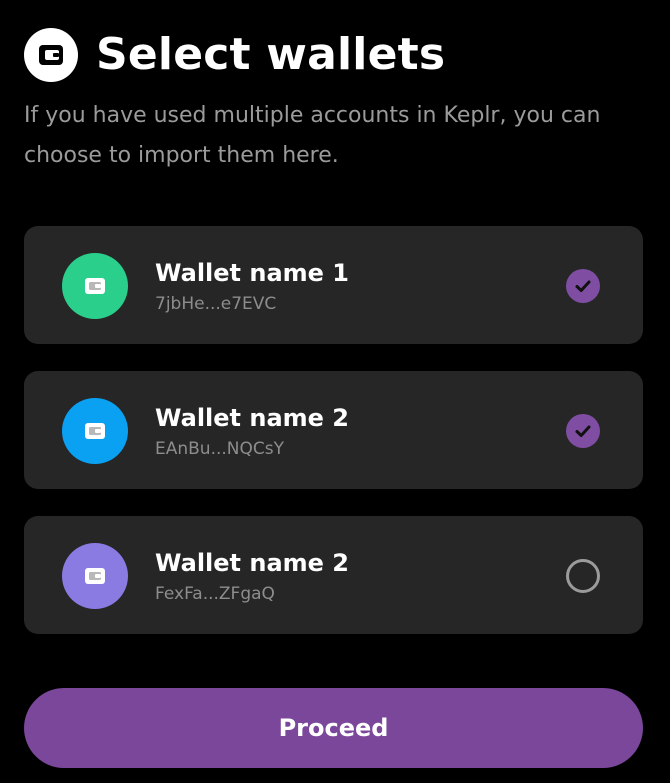  I want to click on header: Select wallets, so click(234, 55).